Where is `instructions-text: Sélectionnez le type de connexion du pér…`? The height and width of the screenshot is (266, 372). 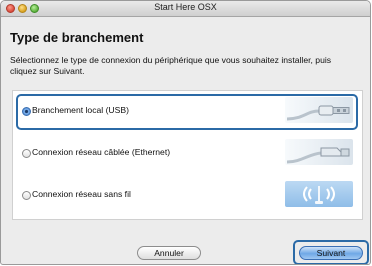
instructions-text: Sélectionnez le type de connexion du pér… is located at coordinates (171, 65).